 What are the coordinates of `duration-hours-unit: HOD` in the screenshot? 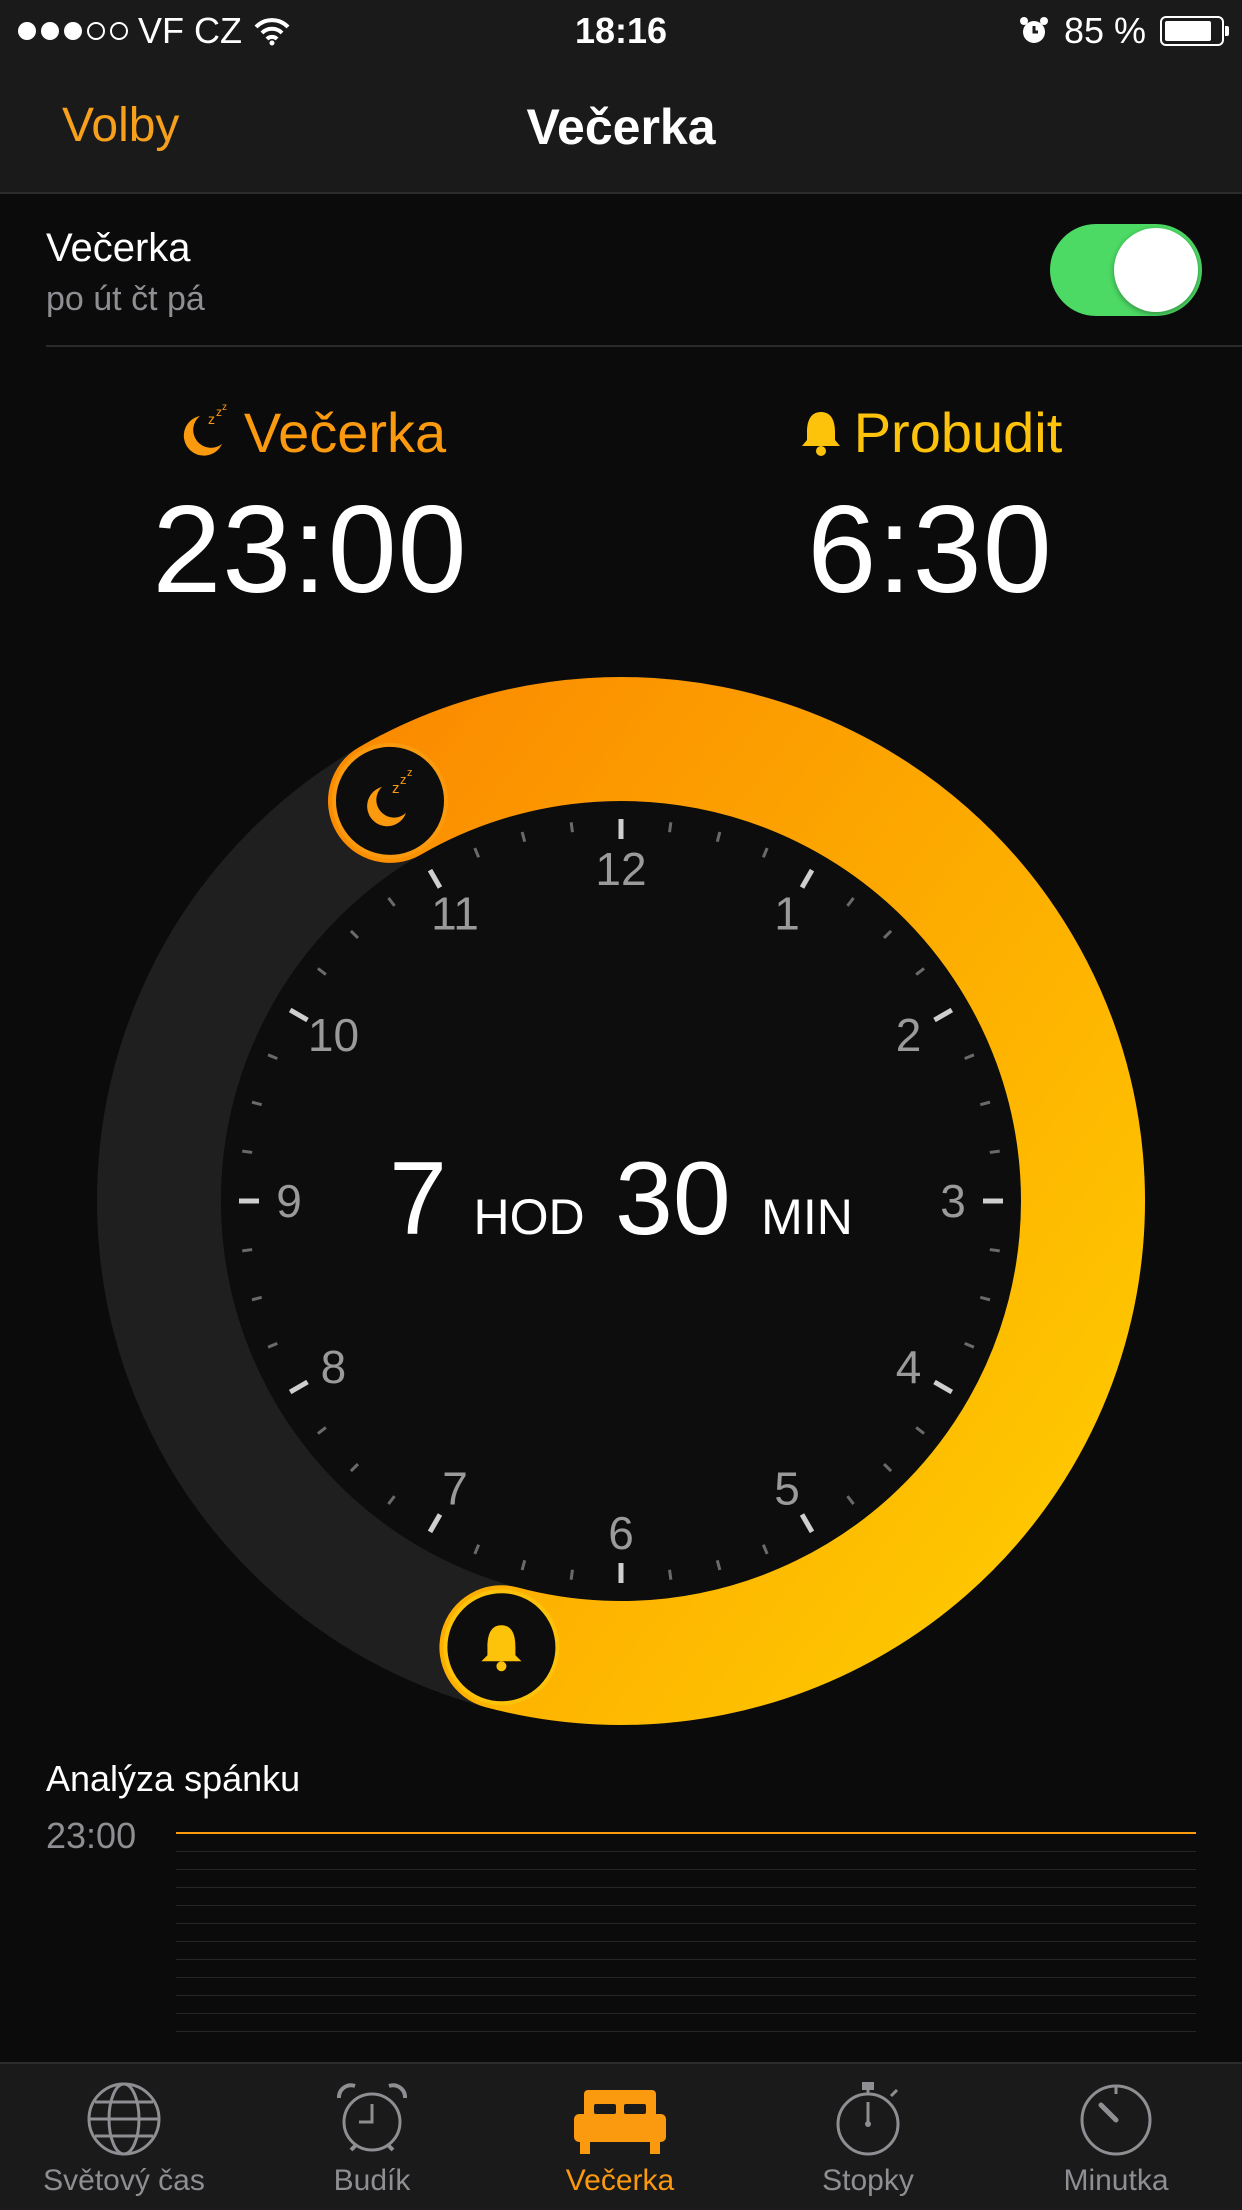 It's located at (528, 1217).